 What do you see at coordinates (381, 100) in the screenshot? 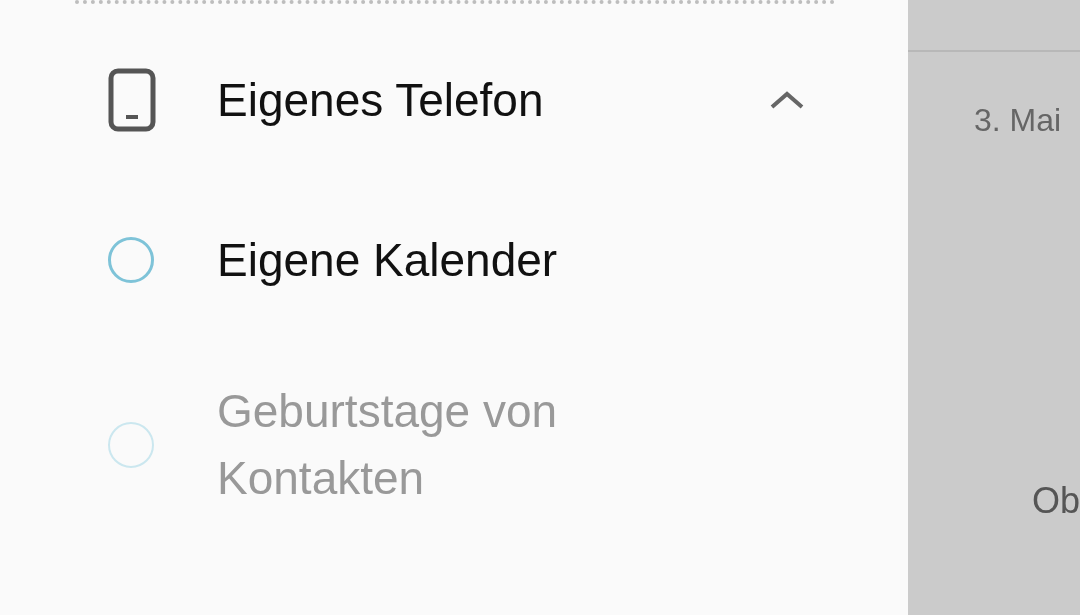
I see `section-title: Eigenes Telefon` at bounding box center [381, 100].